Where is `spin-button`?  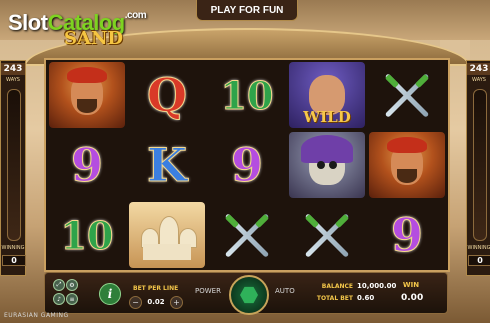 spin-button is located at coordinates (249, 295).